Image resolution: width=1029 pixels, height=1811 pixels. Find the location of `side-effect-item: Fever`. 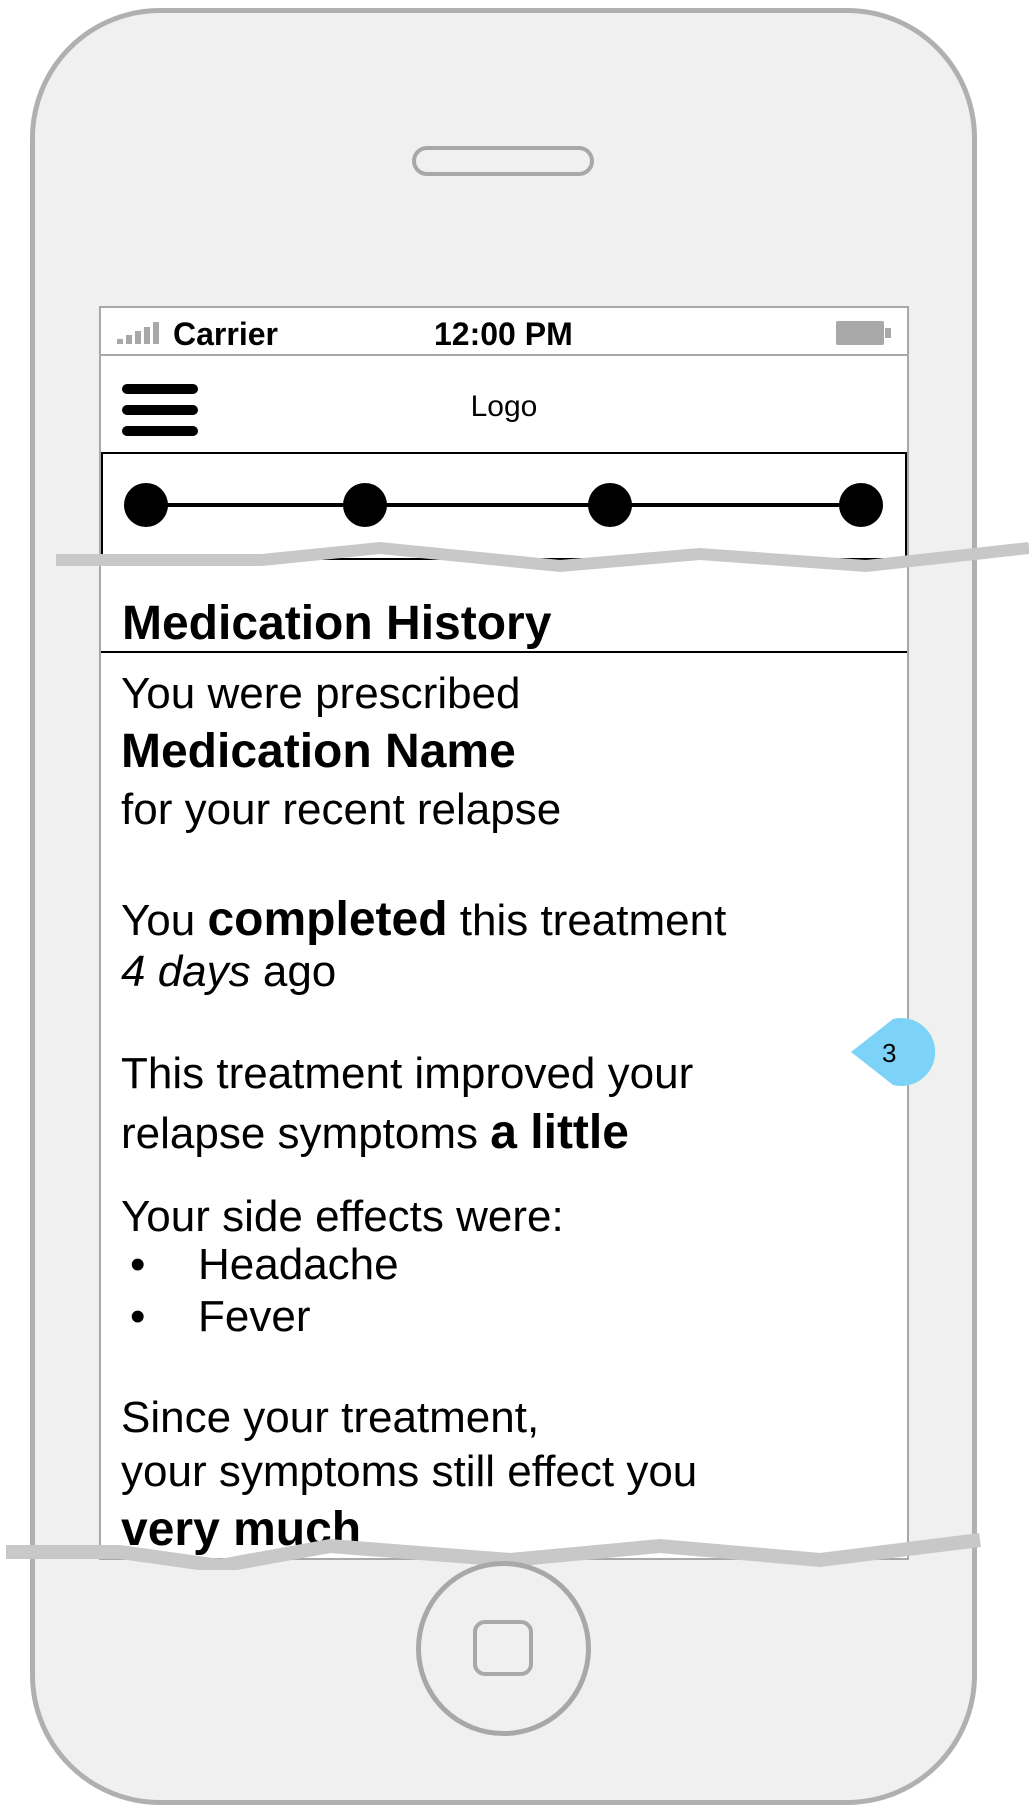

side-effect-item: Fever is located at coordinates (254, 1316).